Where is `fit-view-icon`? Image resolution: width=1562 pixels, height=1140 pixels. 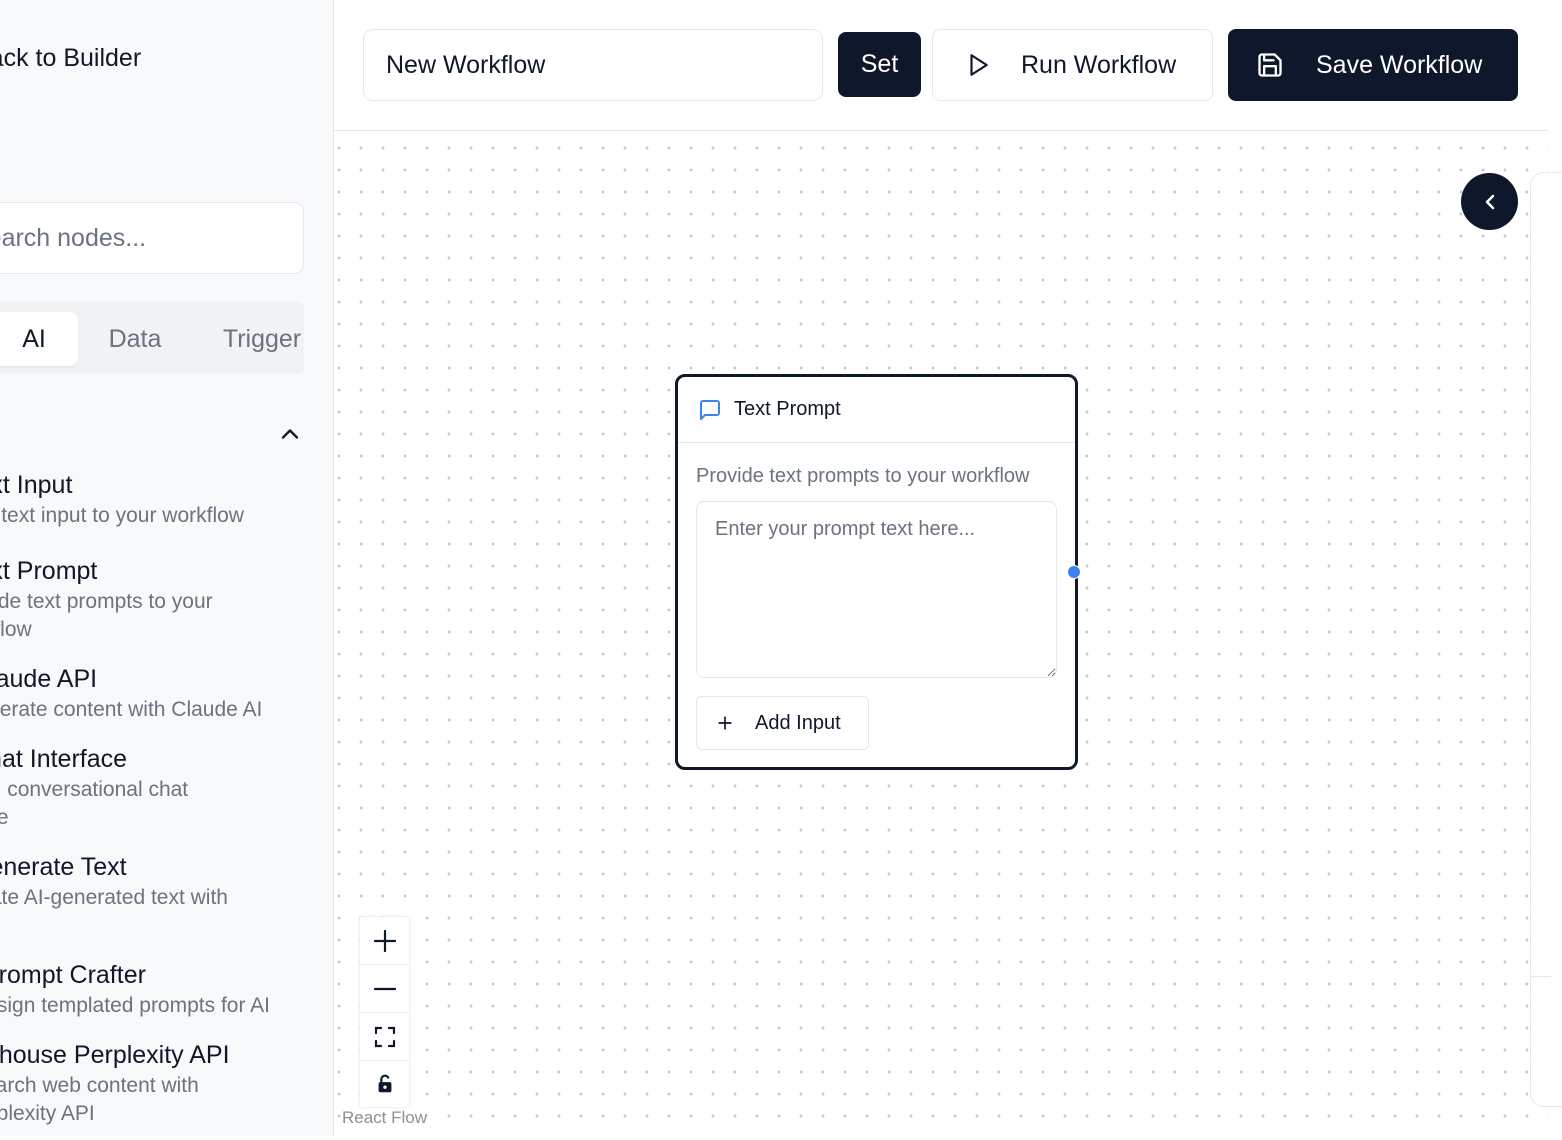 fit-view-icon is located at coordinates (384, 1036).